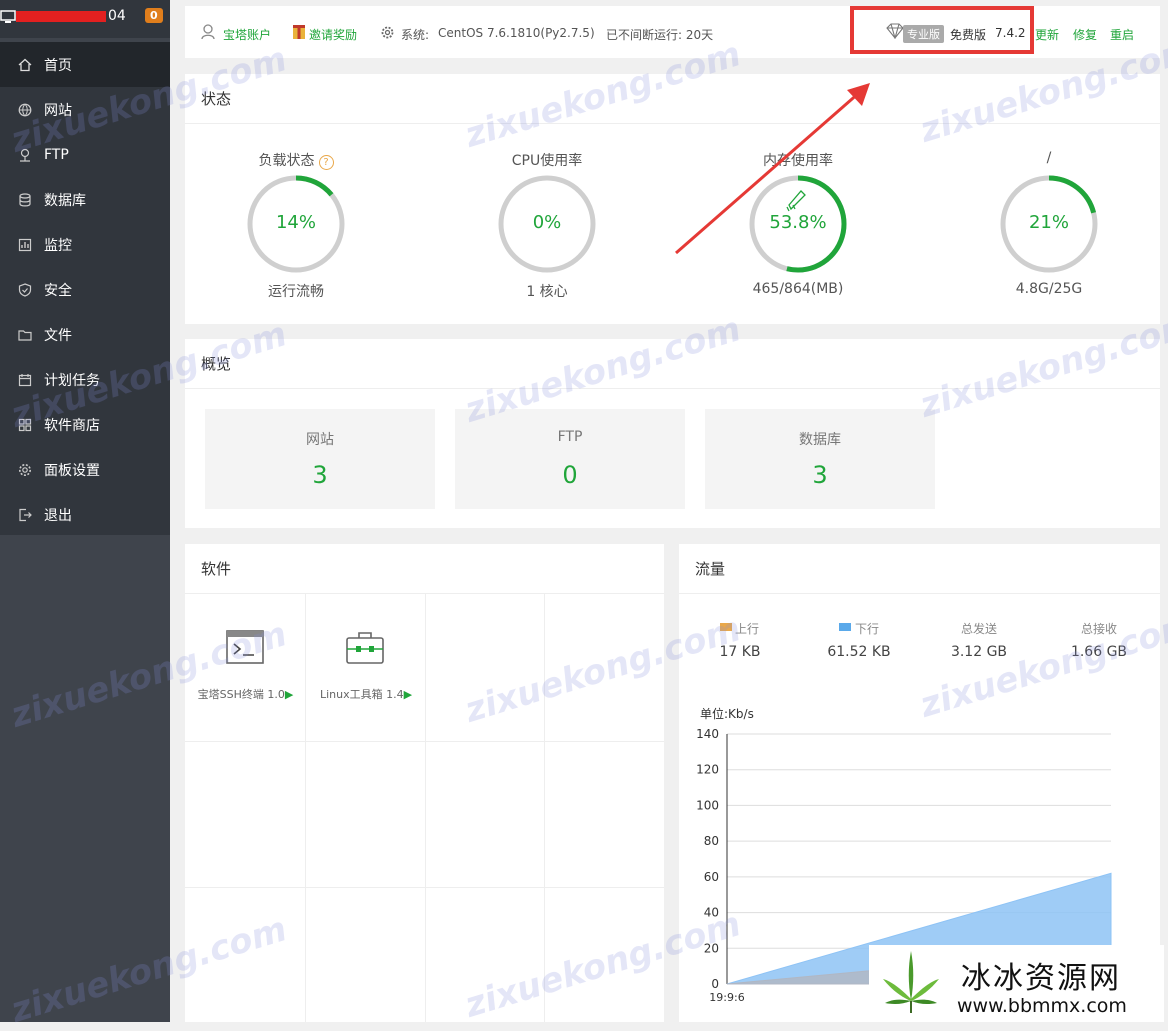  Describe the element at coordinates (216, 569) in the screenshot. I see `panel-title: 软件` at that location.